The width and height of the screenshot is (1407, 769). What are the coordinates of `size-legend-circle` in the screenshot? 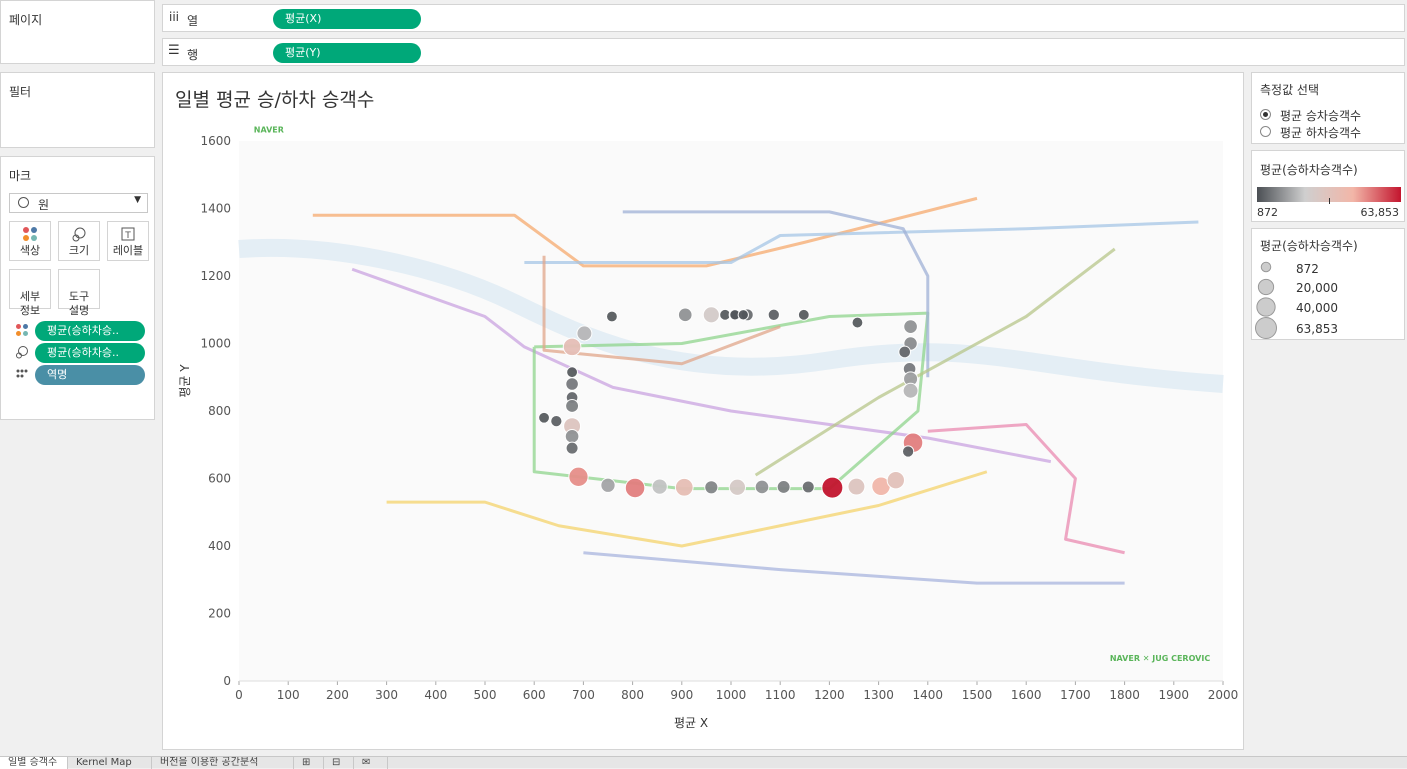 It's located at (1266, 328).